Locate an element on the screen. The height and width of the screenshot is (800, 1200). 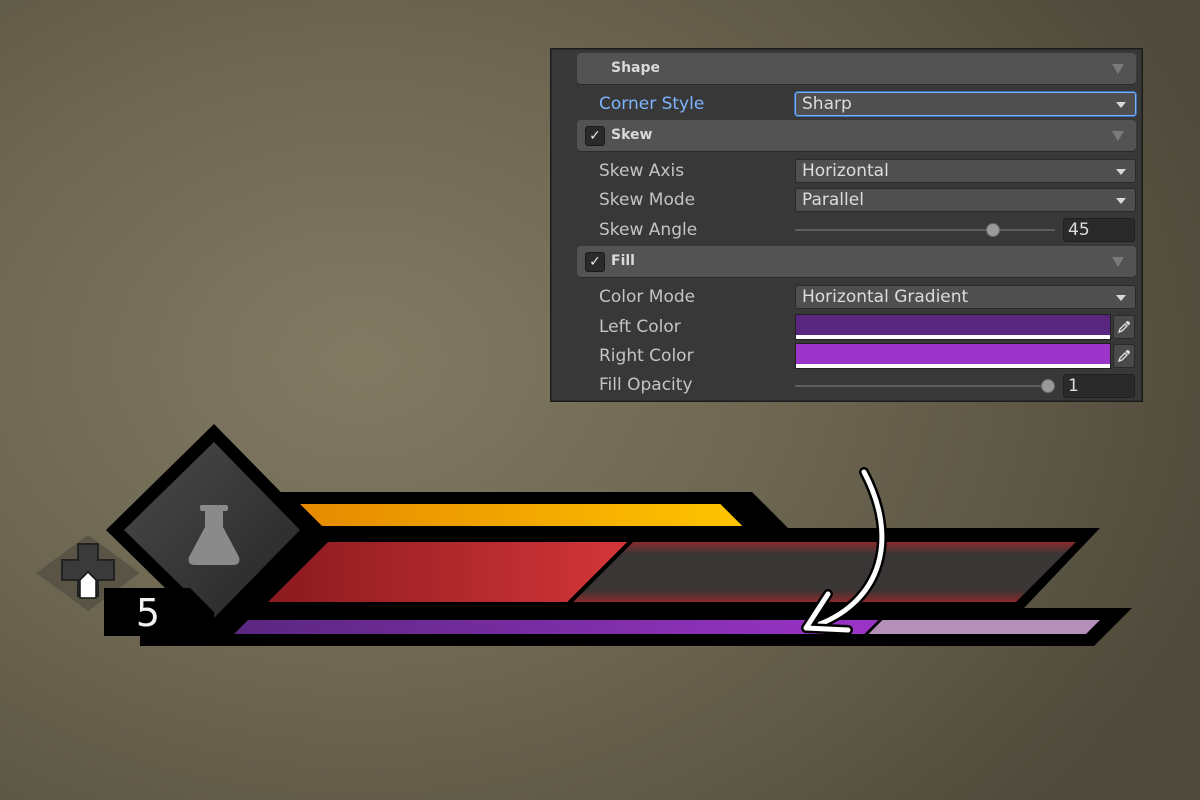
fill-enabled-checkbox: ✓ is located at coordinates (595, 262).